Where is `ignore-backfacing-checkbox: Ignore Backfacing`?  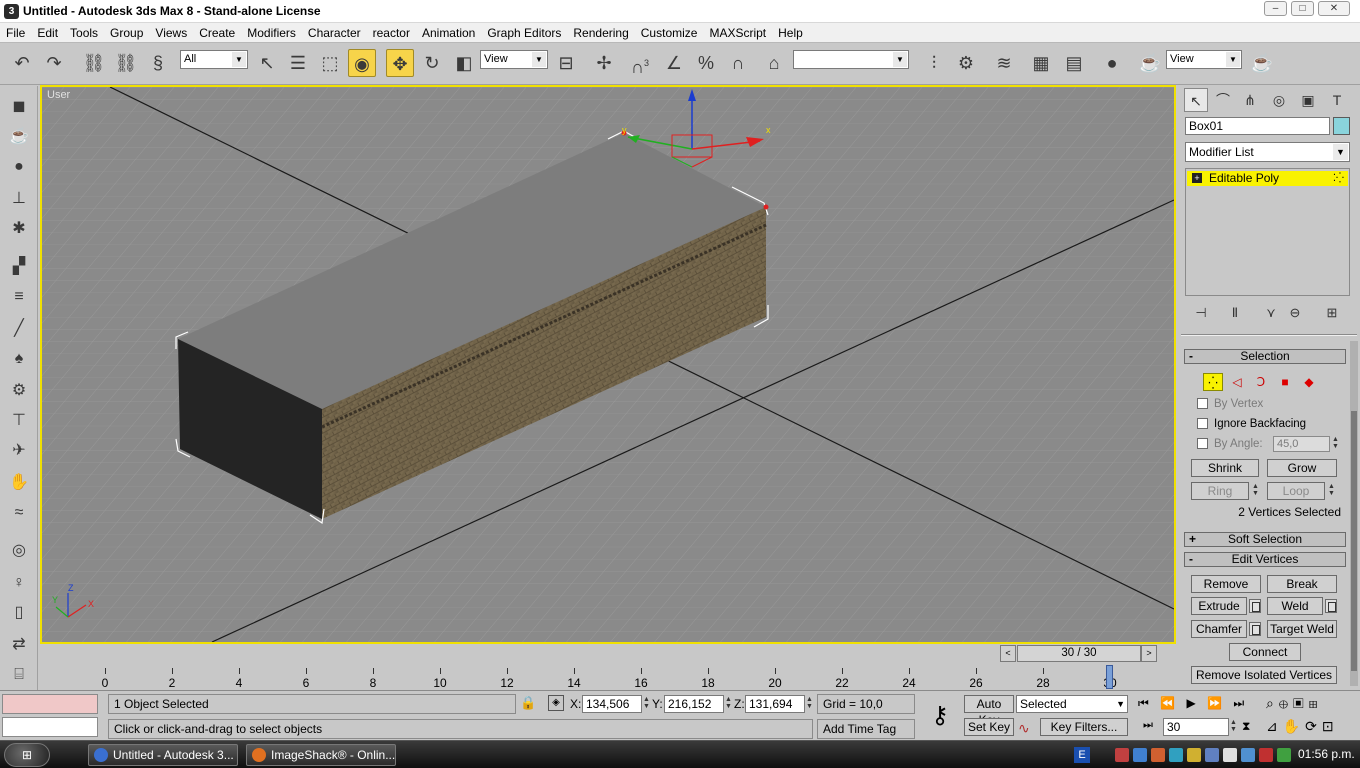 ignore-backfacing-checkbox: Ignore Backfacing is located at coordinates (1251, 425).